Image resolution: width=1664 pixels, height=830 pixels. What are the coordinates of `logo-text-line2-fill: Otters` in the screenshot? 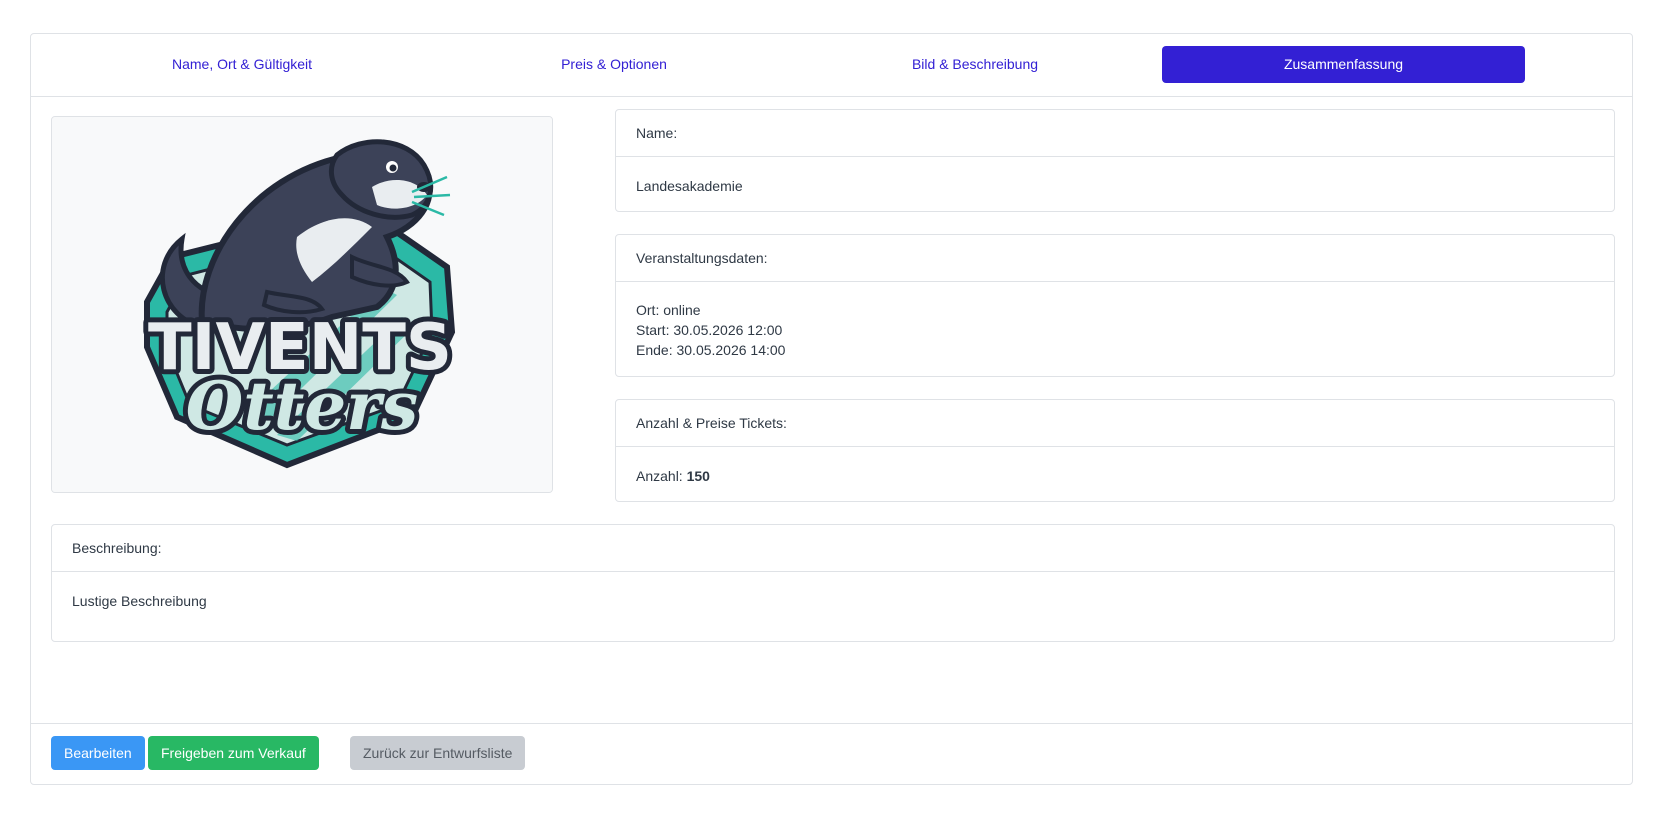 It's located at (302, 406).